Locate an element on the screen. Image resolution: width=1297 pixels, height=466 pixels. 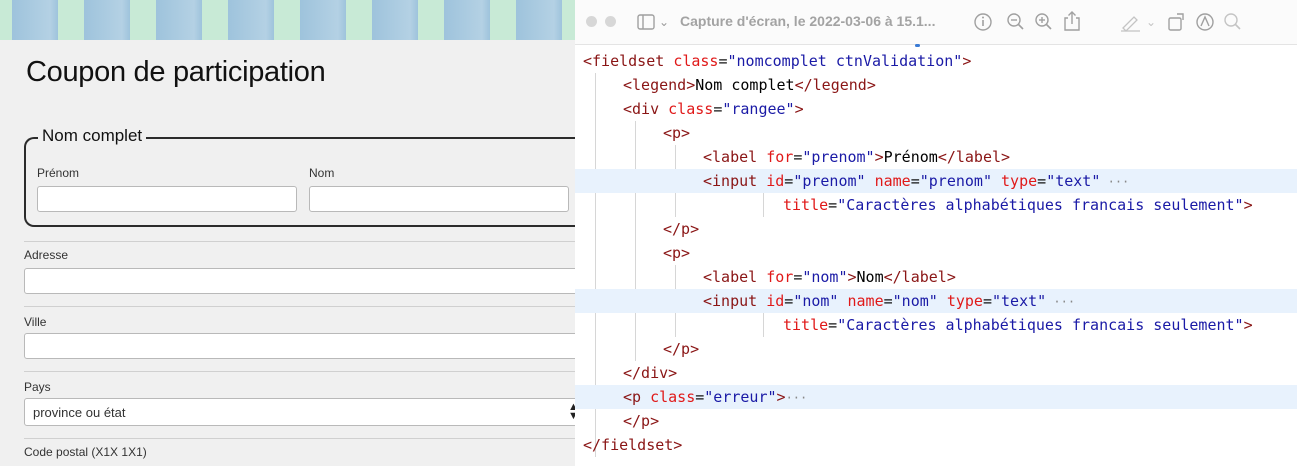
code-token: "text" is located at coordinates (1019, 301).